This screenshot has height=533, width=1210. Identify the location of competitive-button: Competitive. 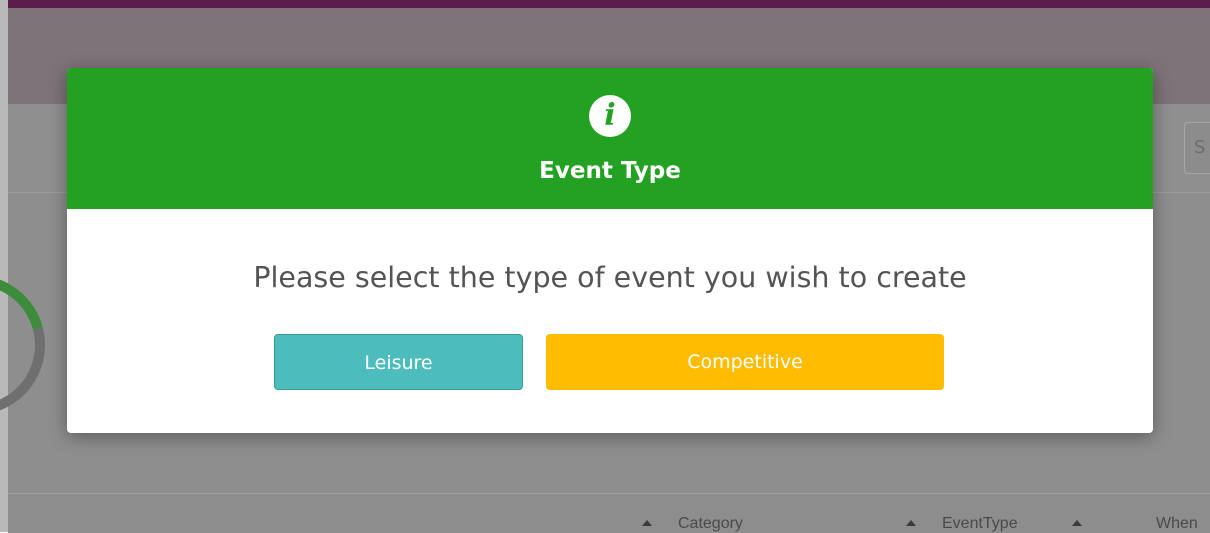
(745, 362).